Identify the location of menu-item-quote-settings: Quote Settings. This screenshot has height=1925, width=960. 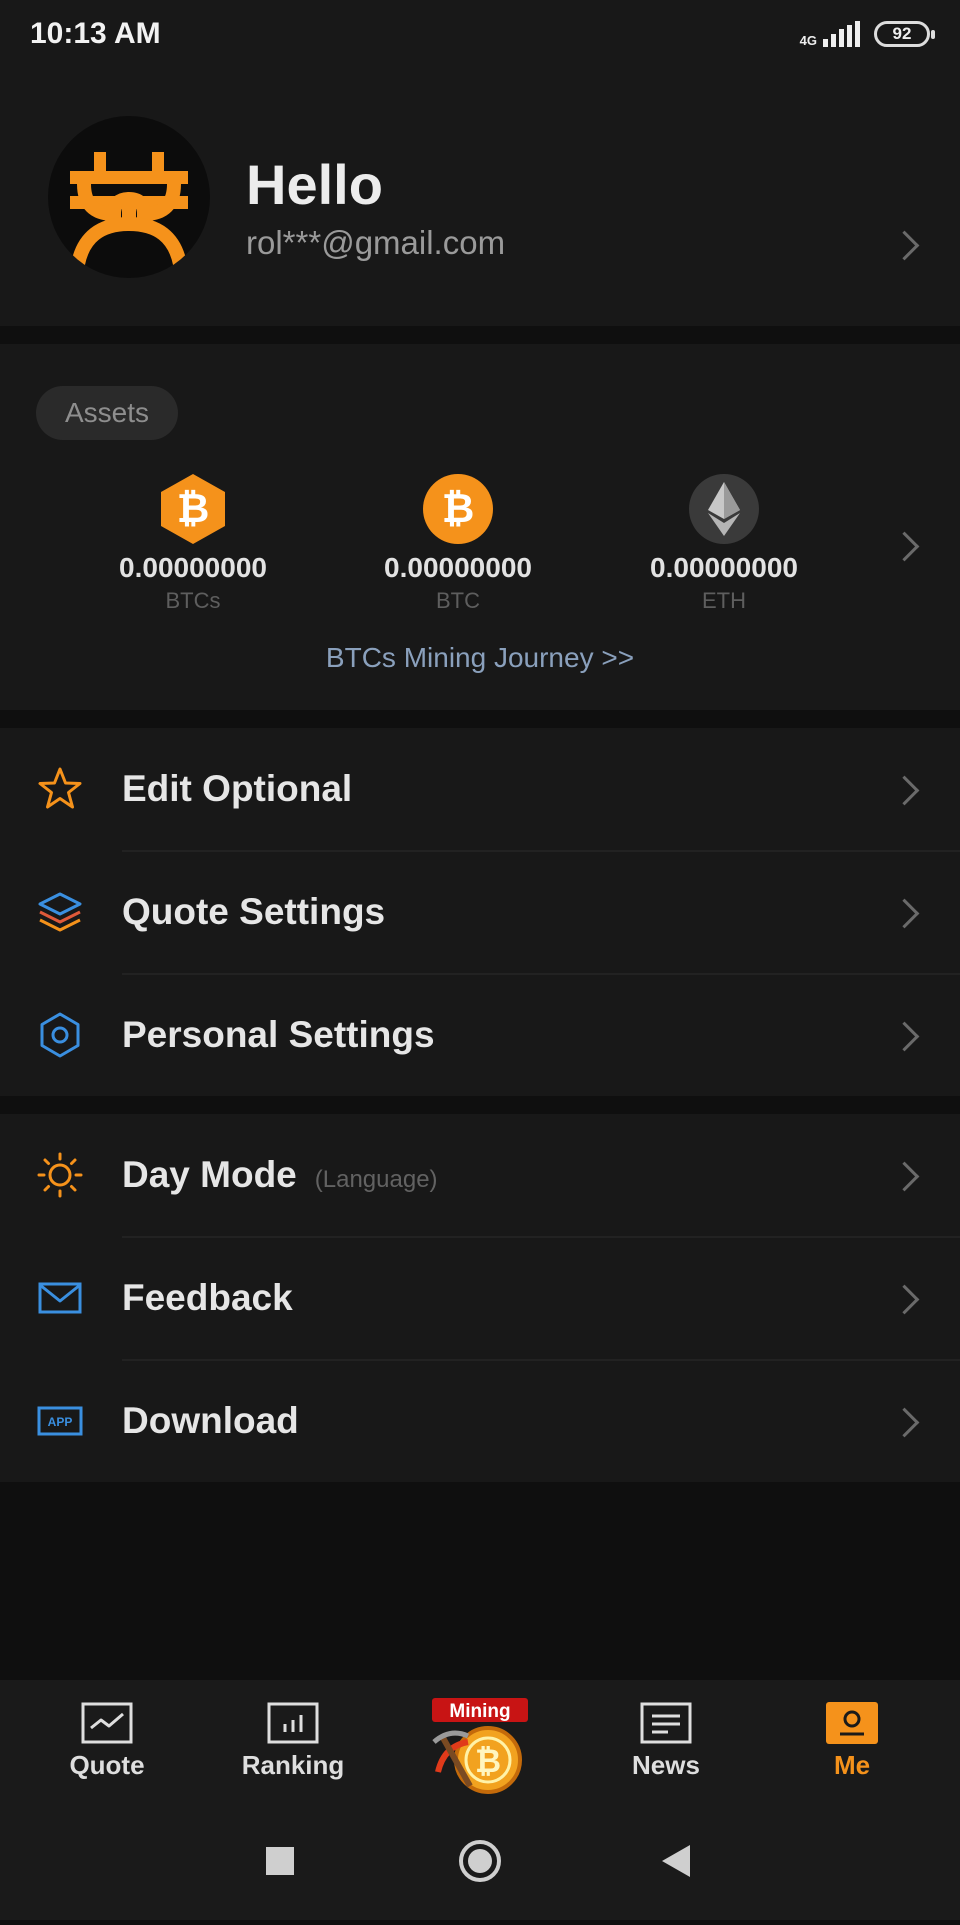
(480, 912).